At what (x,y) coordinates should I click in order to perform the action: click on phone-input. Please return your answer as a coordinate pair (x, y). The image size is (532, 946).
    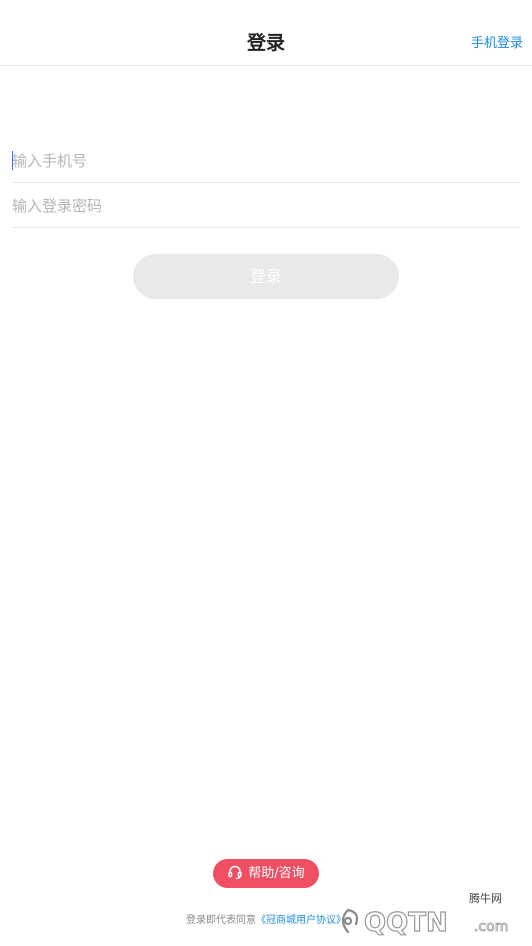
    Looking at the image, I should click on (266, 160).